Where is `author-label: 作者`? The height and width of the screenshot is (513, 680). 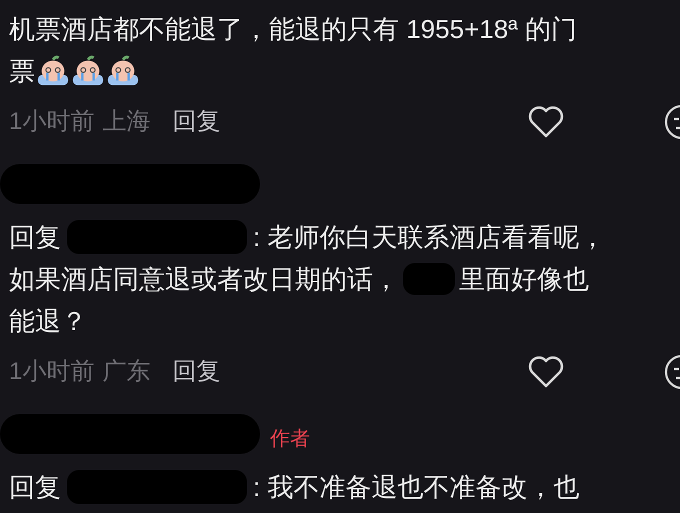 author-label: 作者 is located at coordinates (290, 439).